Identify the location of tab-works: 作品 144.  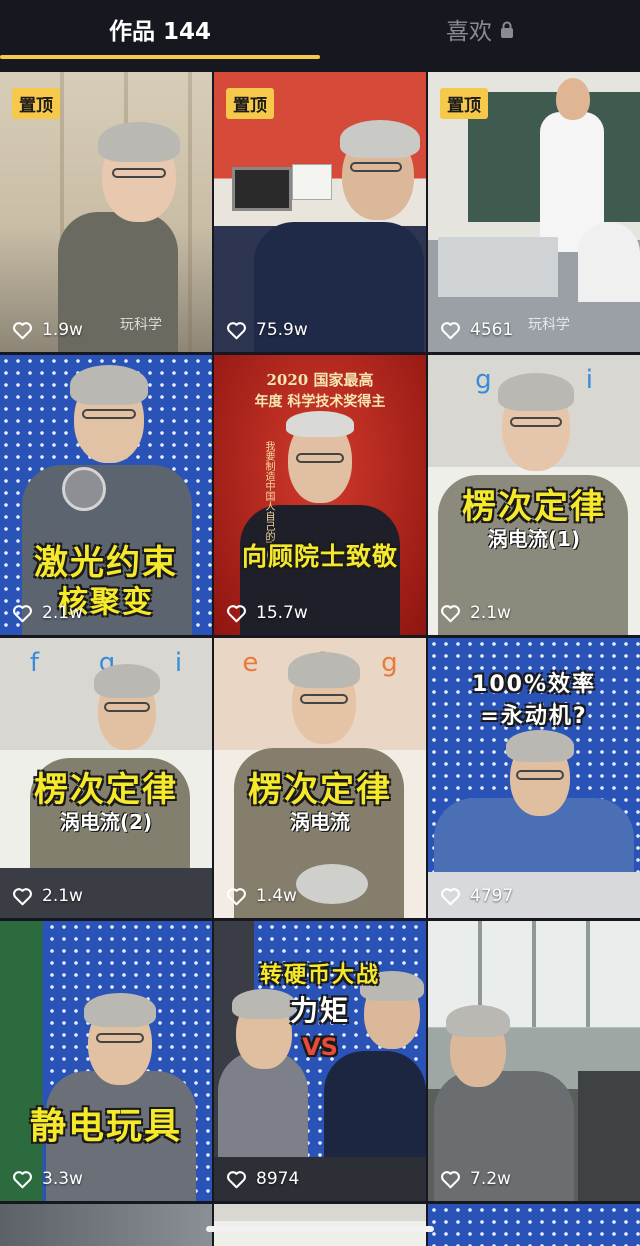
(160, 29).